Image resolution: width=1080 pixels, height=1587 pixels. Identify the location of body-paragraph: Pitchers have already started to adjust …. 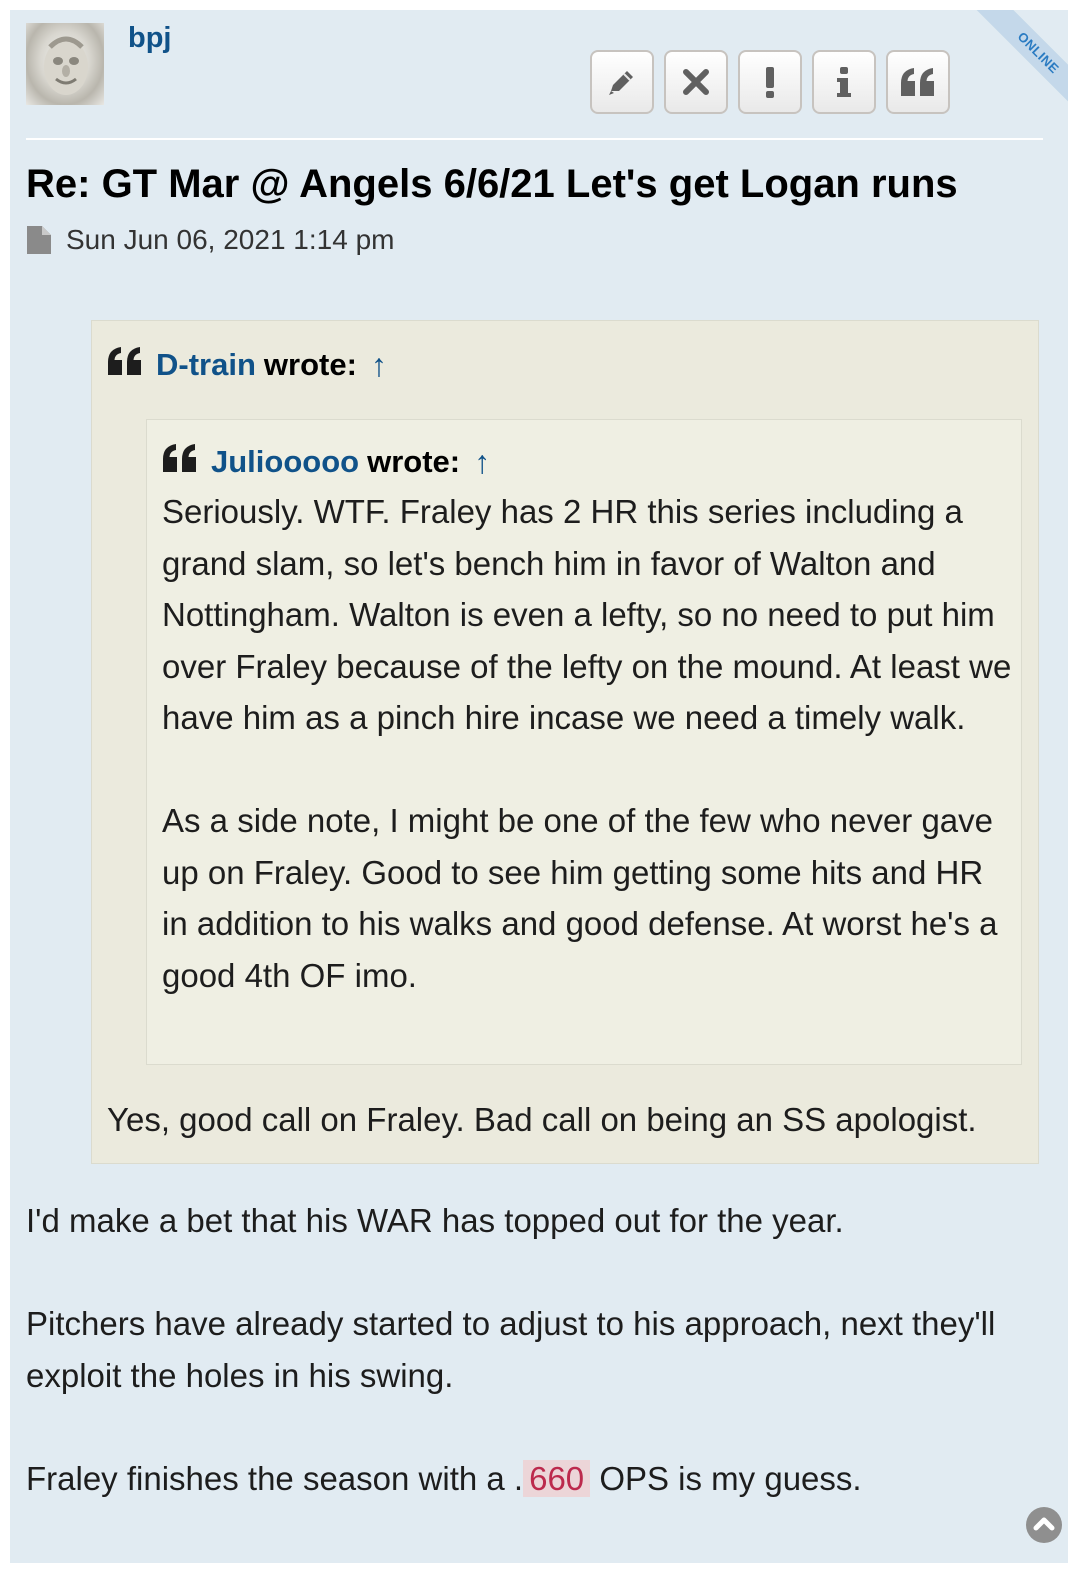
(511, 1349).